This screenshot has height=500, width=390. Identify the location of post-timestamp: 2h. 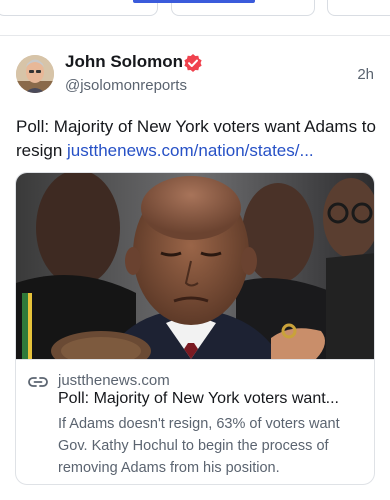
(365, 74).